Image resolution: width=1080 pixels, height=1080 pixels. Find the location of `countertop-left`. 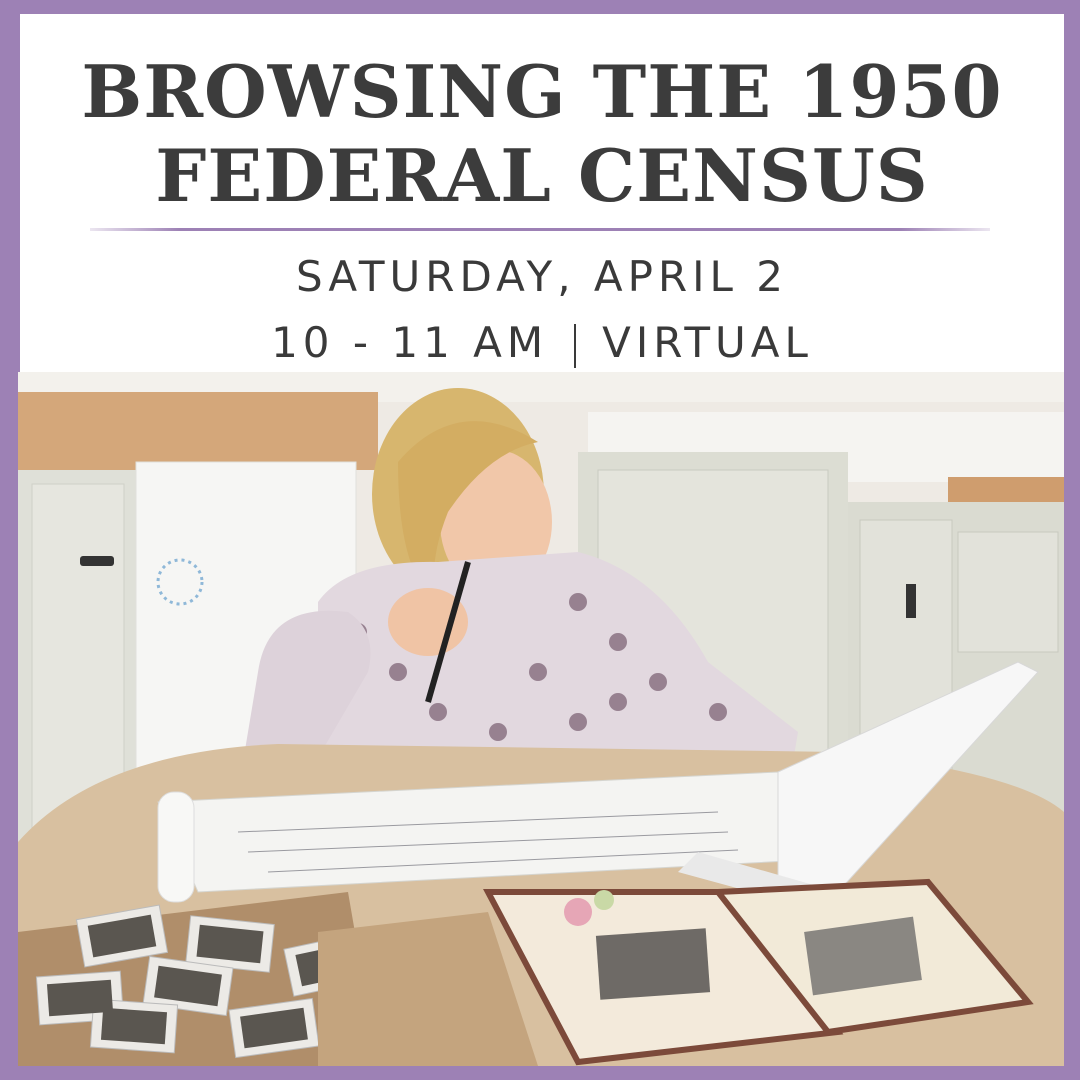

countertop-left is located at coordinates (198, 431).